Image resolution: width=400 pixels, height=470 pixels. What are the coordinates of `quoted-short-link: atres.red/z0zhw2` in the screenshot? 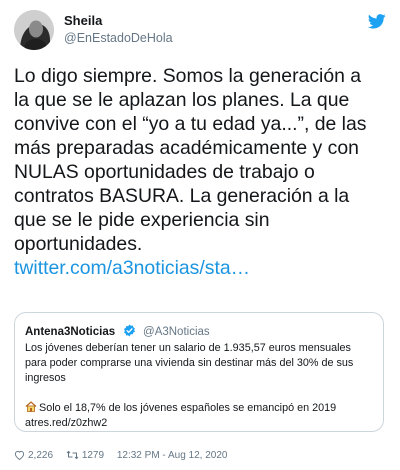 It's located at (201, 423).